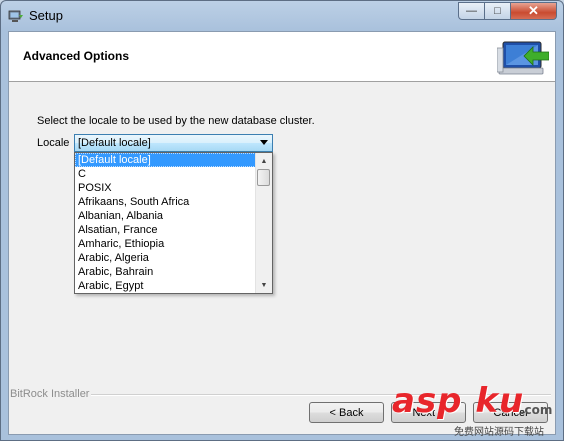 This screenshot has width=564, height=441. What do you see at coordinates (173, 143) in the screenshot?
I see `locale-combobox: [Default locale]` at bounding box center [173, 143].